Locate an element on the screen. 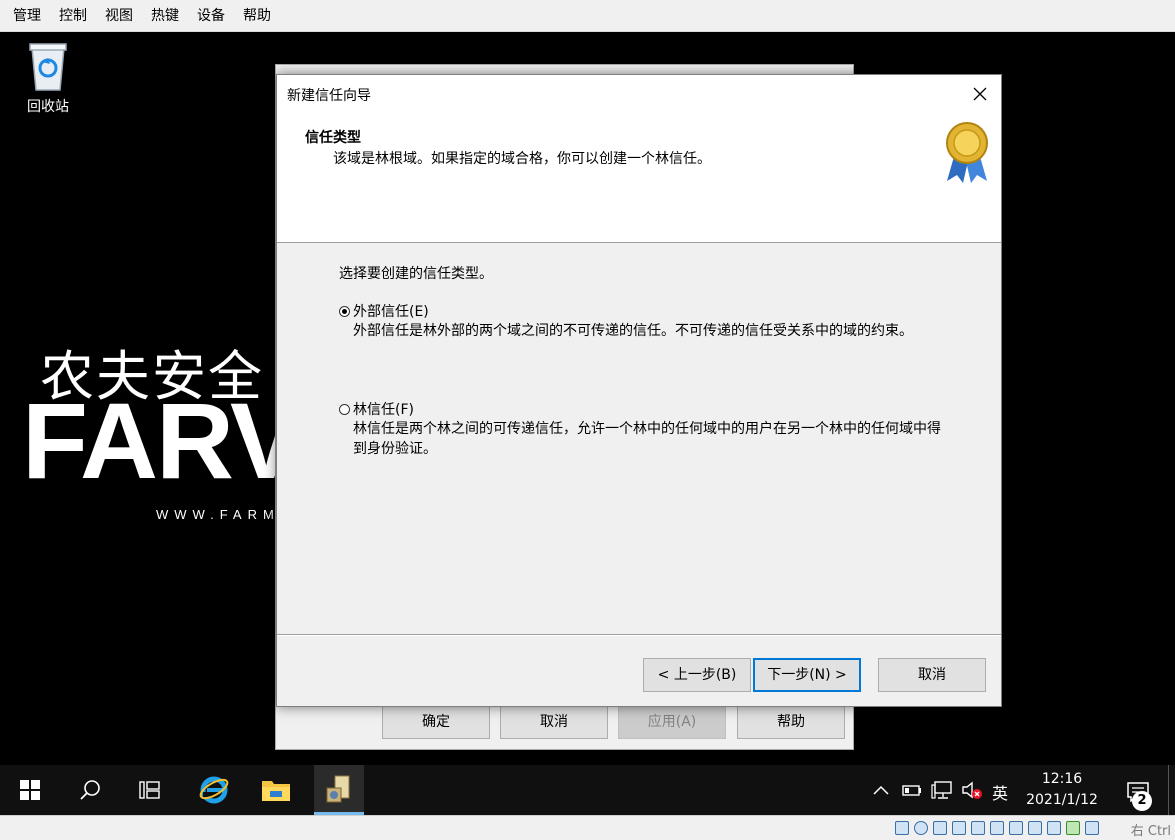 Image resolution: width=1175 pixels, height=840 pixels. mouse-integration-icon is located at coordinates (1092, 828).